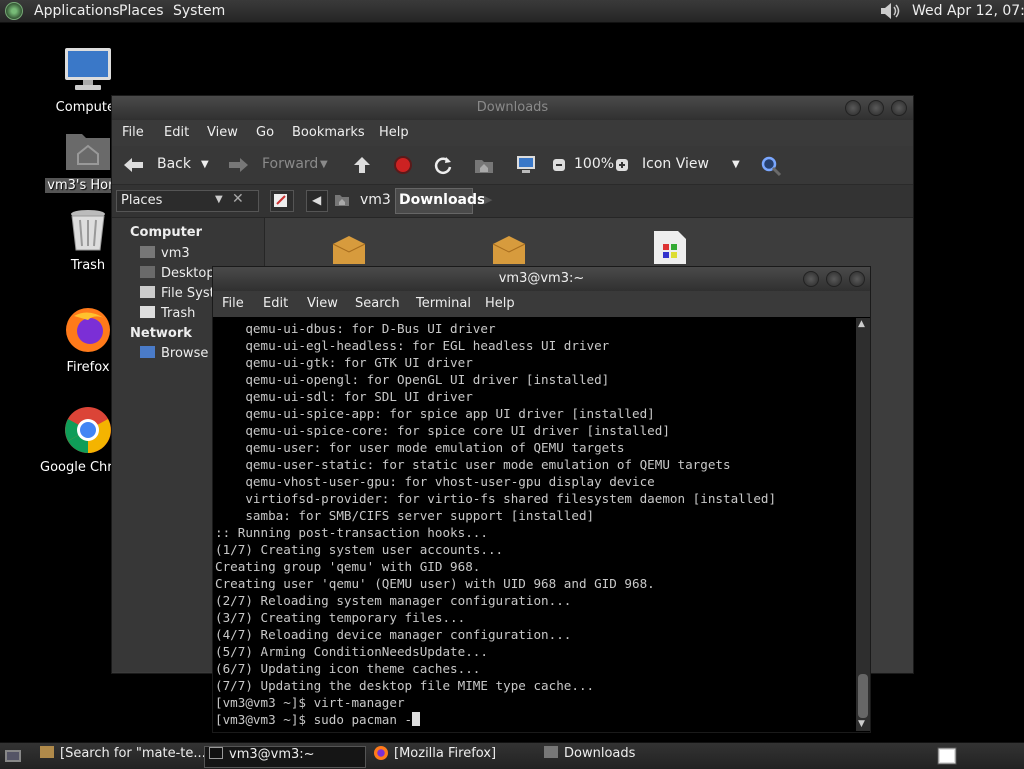 The image size is (1024, 769). Describe the element at coordinates (559, 165) in the screenshot. I see `zoom-out-icon` at that location.